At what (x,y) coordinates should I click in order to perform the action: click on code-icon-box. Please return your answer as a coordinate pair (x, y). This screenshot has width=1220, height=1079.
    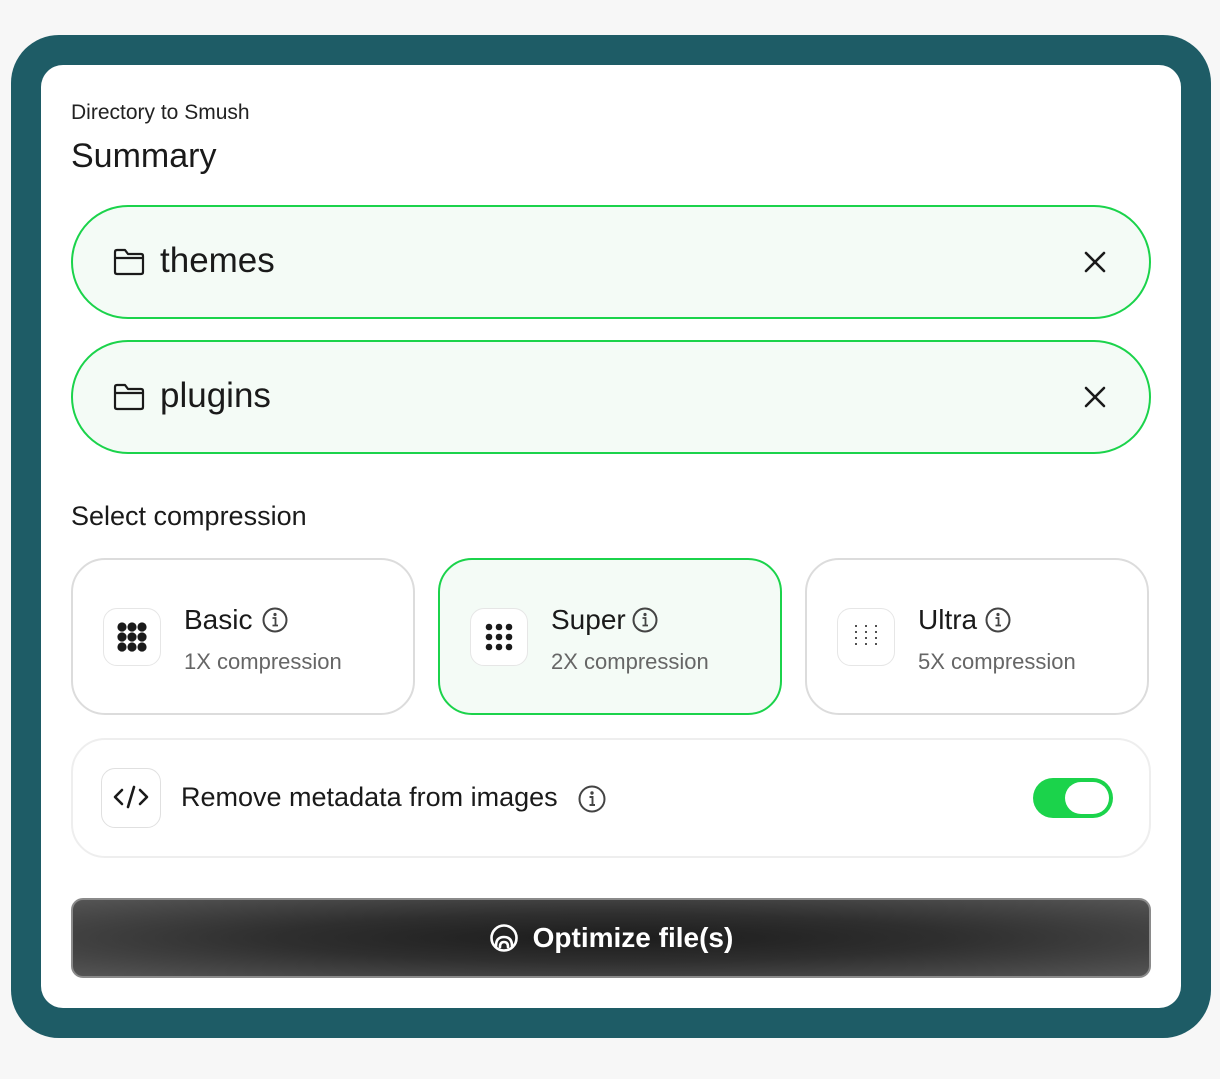
    Looking at the image, I should click on (131, 798).